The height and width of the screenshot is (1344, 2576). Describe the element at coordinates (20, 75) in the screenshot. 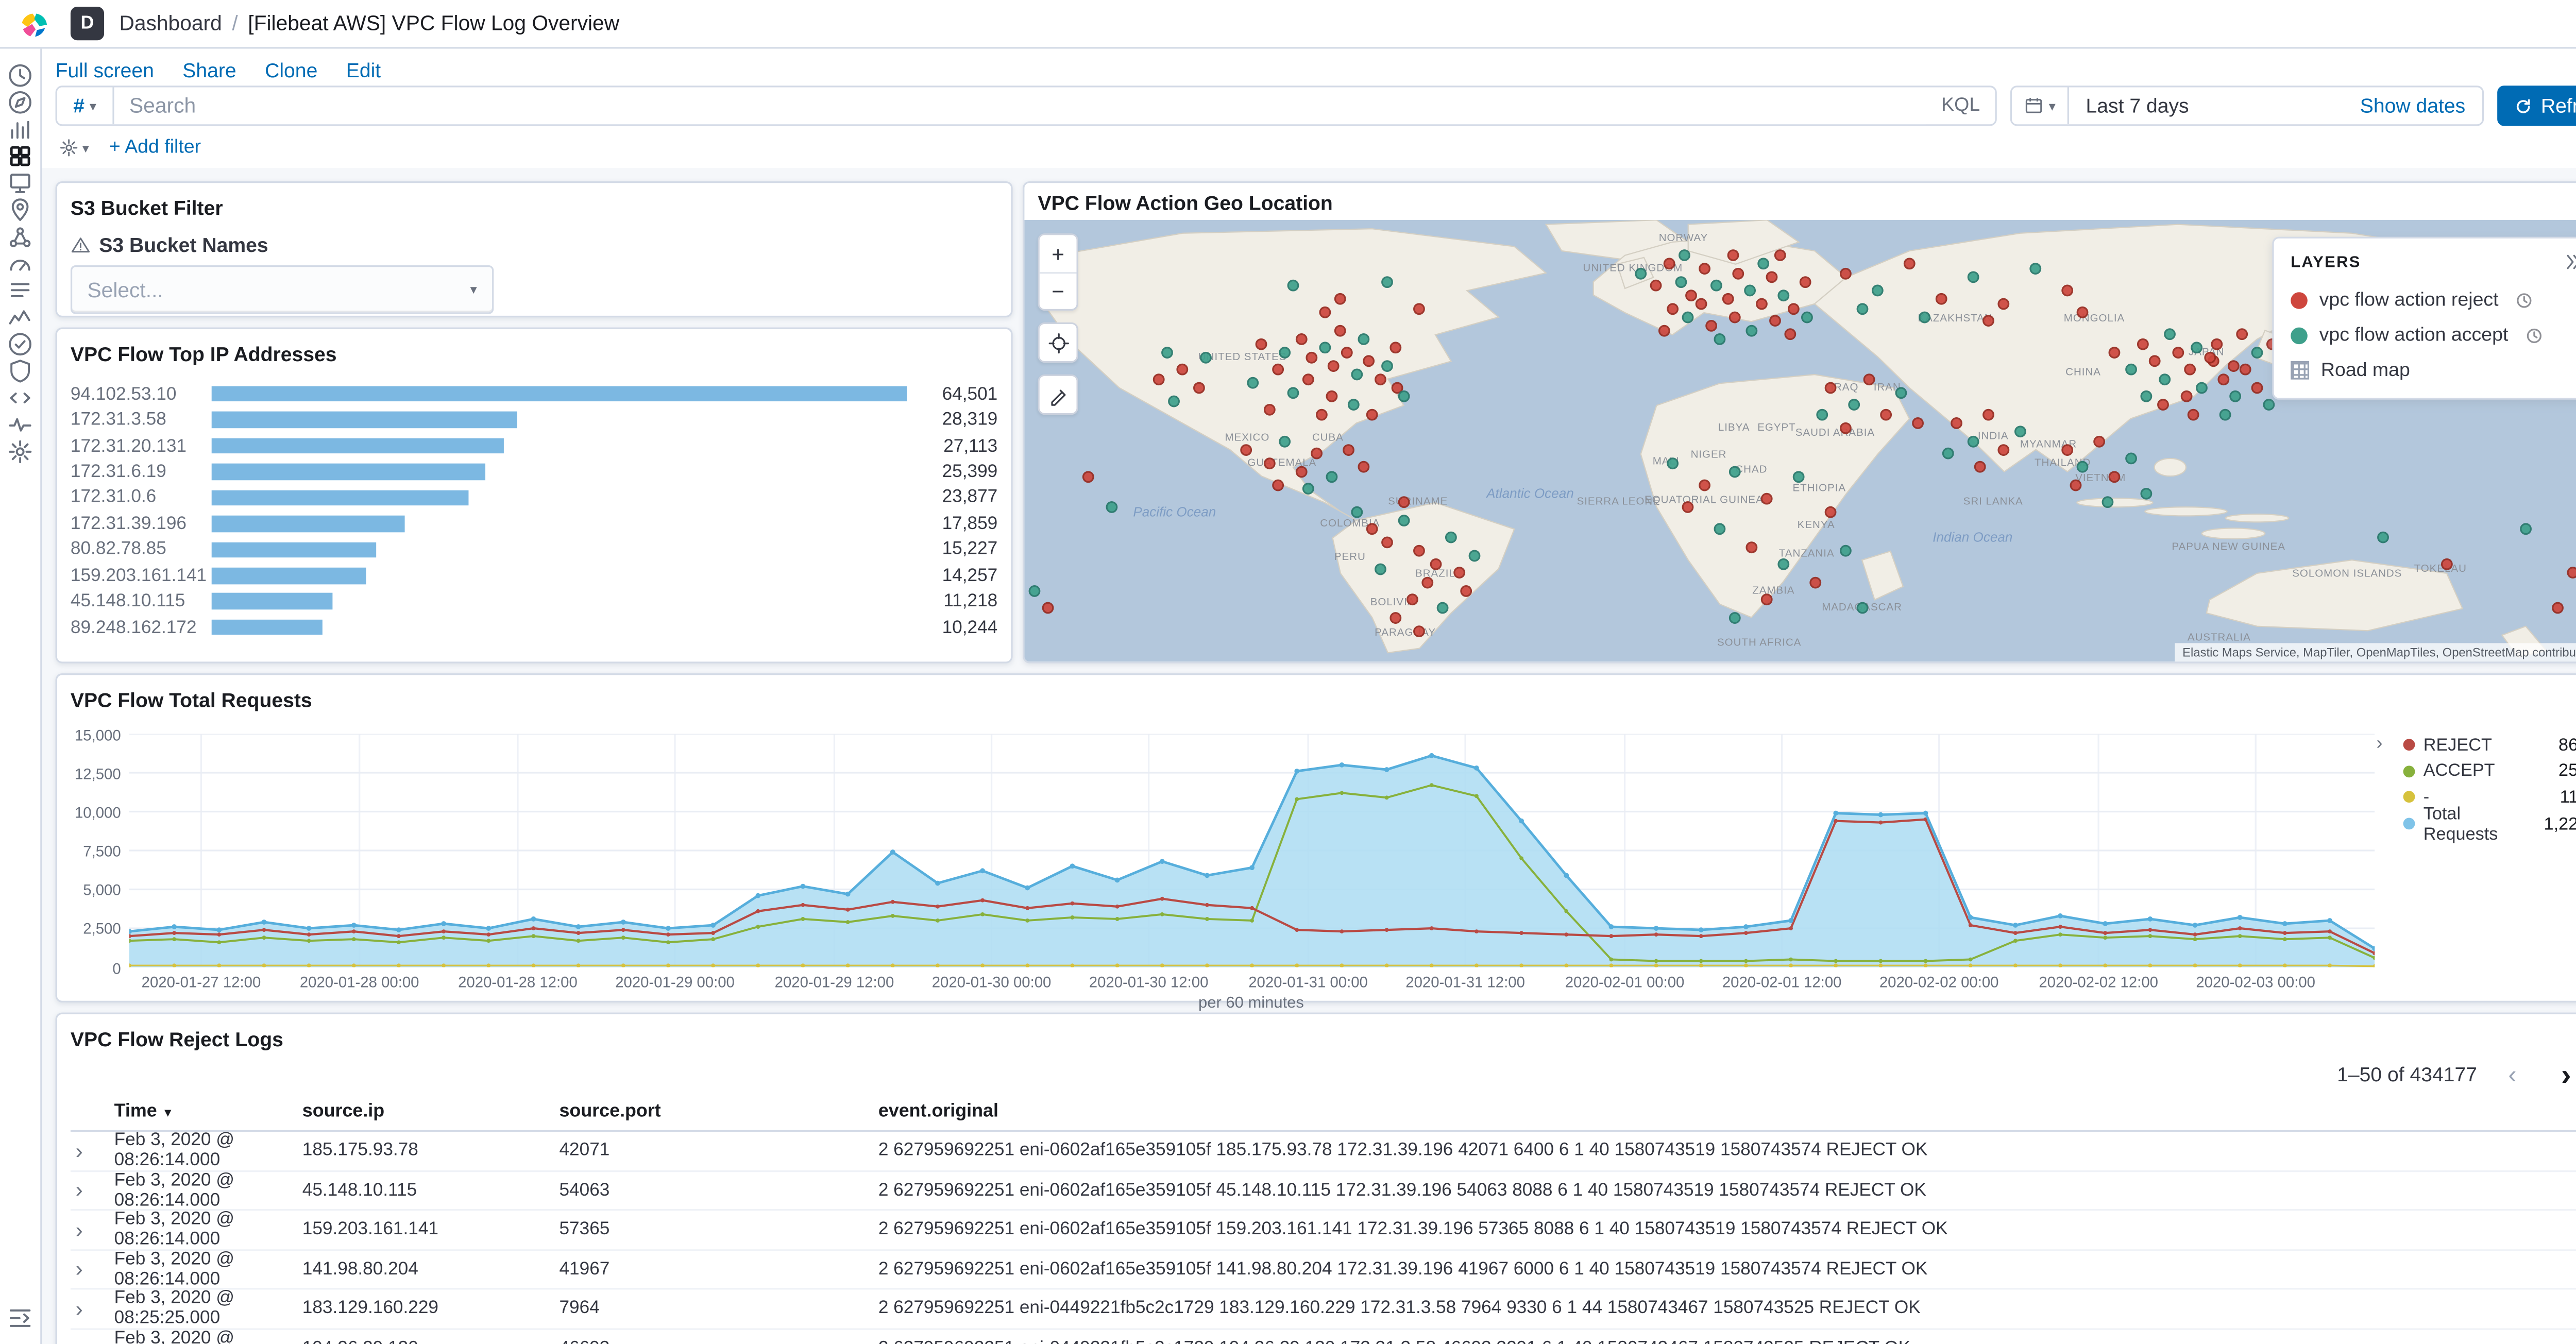

I see `recently-viewed-icon` at that location.